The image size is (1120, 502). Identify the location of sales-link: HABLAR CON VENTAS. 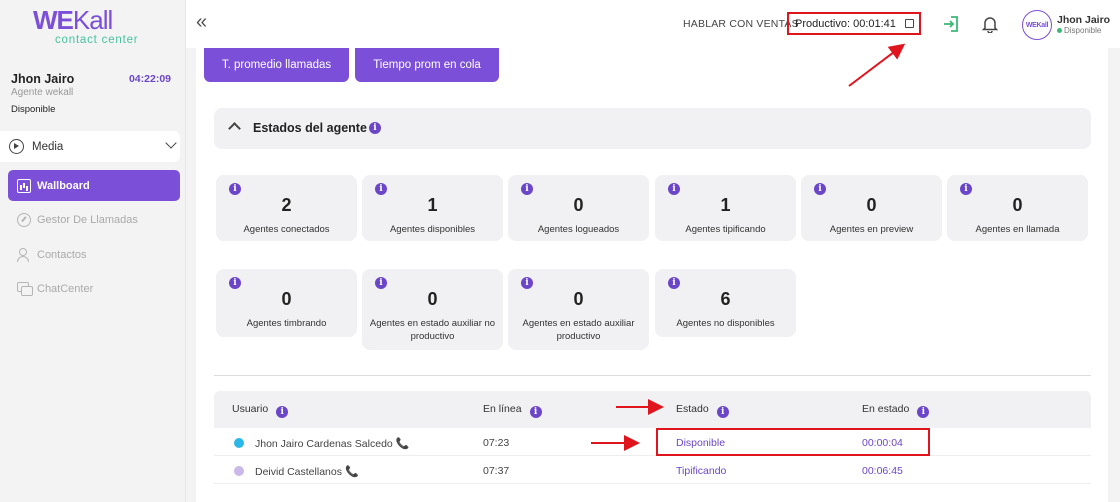
(741, 24).